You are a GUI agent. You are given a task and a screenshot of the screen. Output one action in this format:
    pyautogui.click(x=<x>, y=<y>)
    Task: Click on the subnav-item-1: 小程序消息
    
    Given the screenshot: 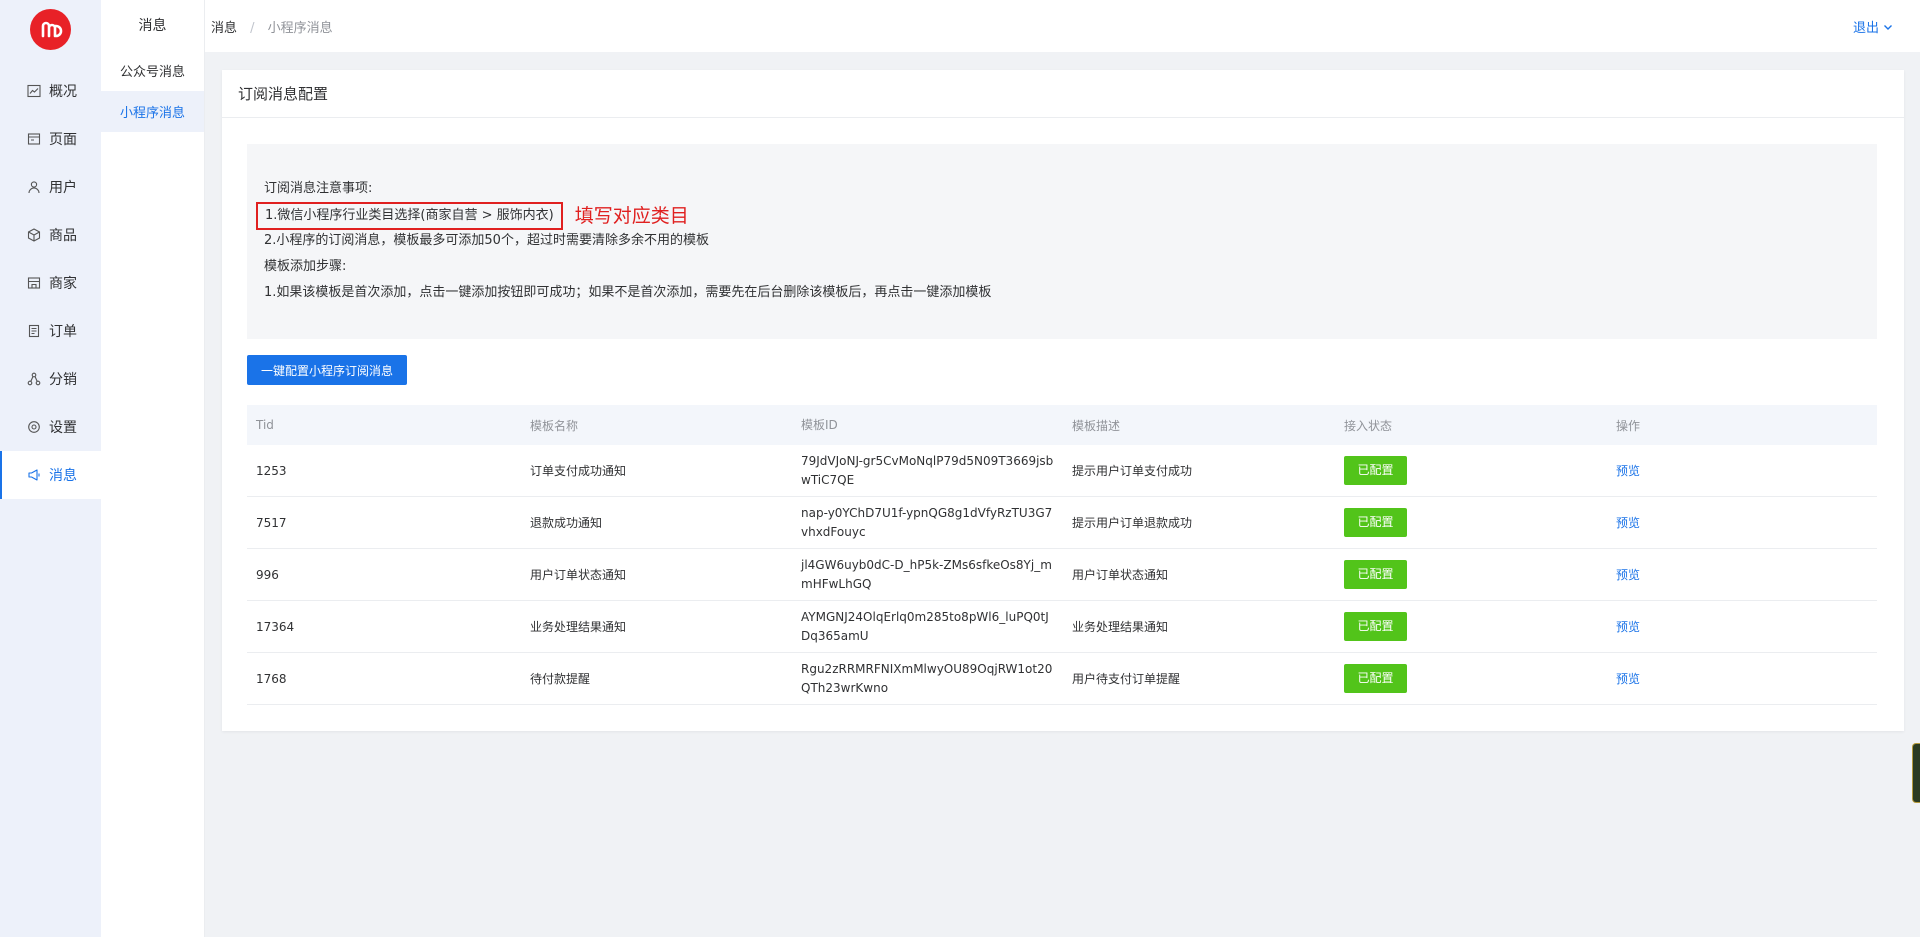 What is the action you would take?
    pyautogui.click(x=152, y=111)
    